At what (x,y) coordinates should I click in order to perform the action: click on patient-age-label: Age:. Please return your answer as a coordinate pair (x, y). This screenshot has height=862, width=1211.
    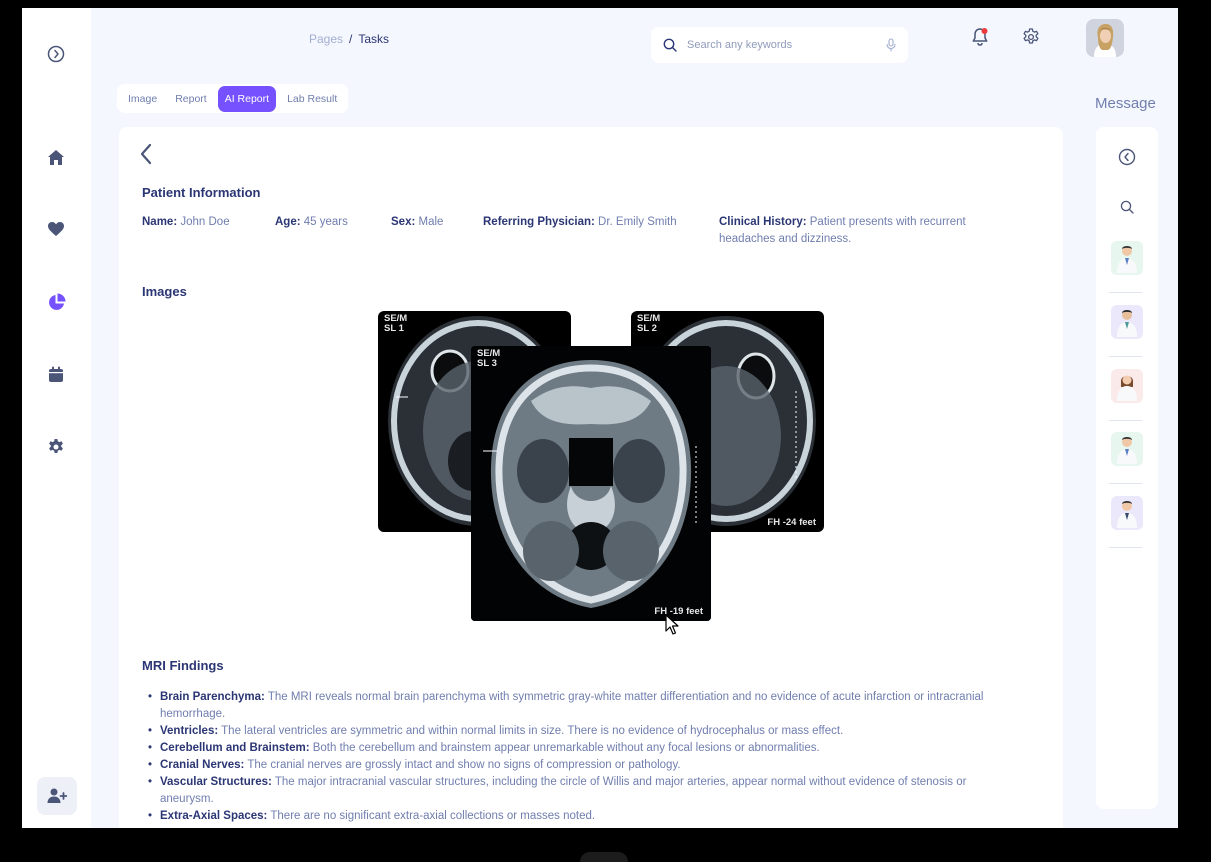
    Looking at the image, I should click on (288, 222).